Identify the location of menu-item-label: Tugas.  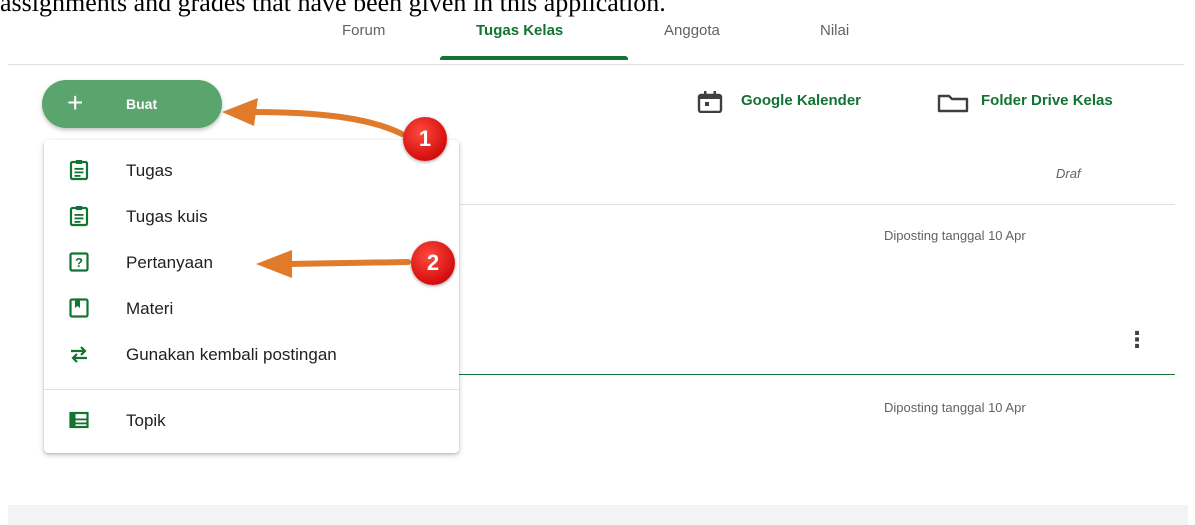
(149, 170).